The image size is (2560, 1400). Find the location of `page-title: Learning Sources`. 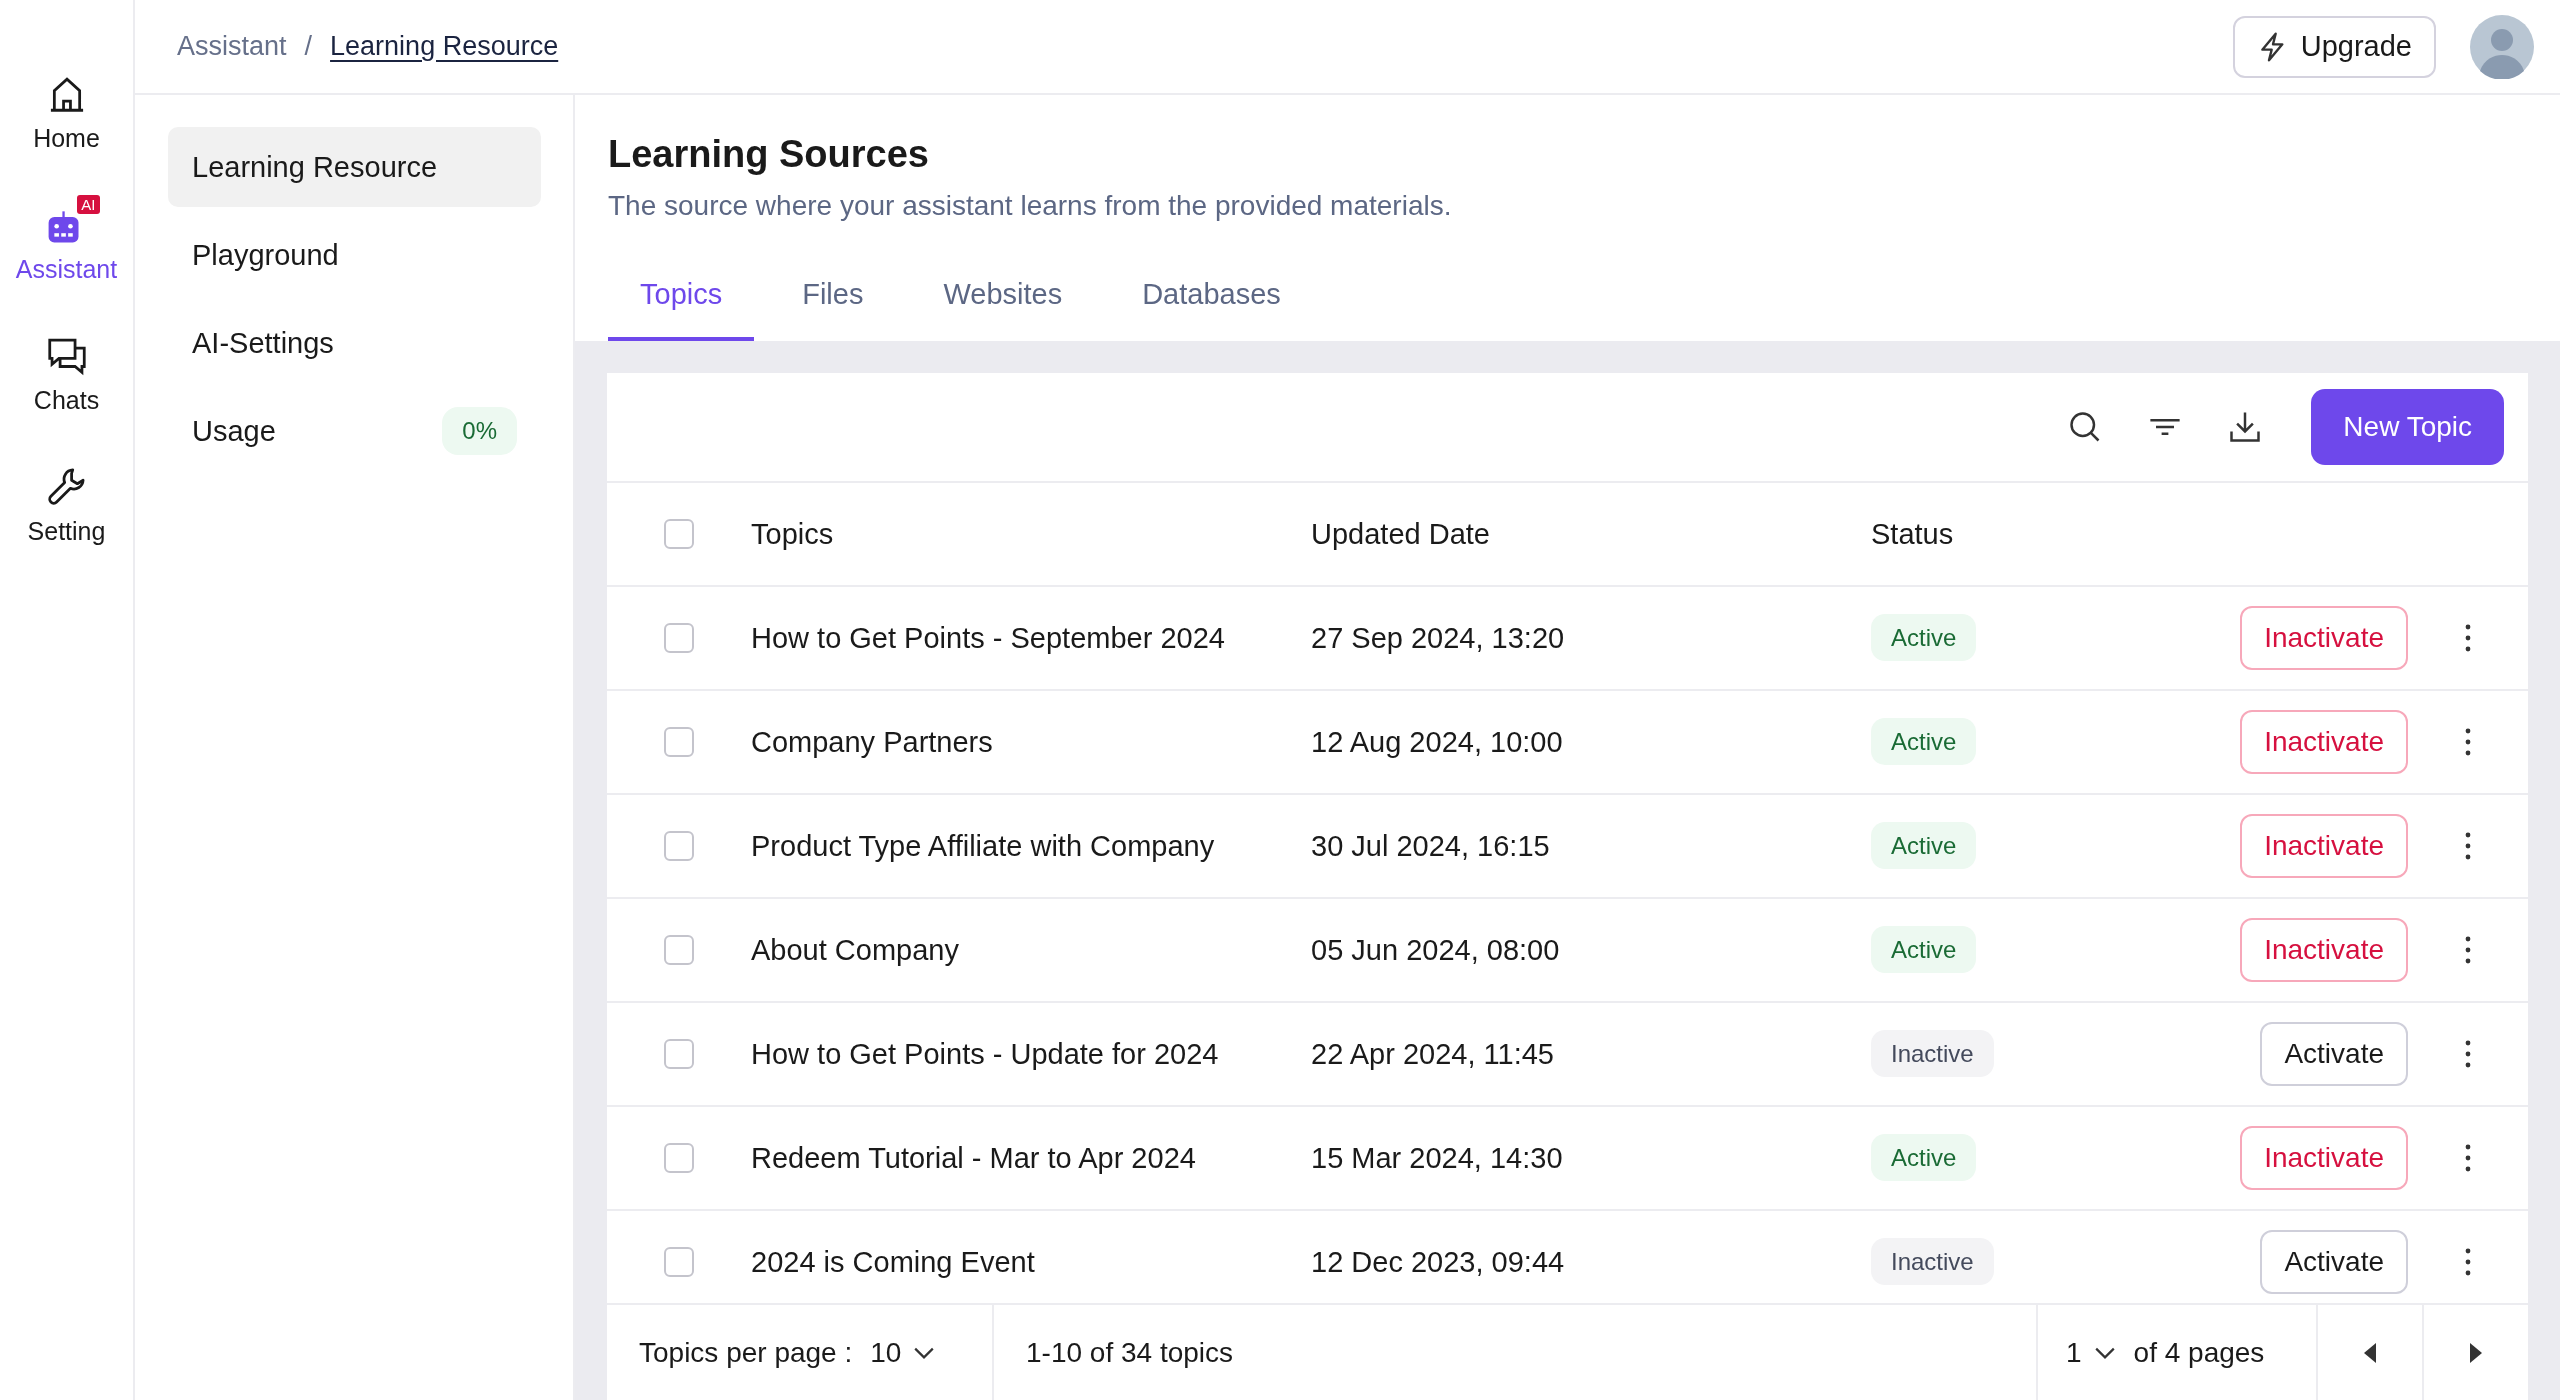

page-title: Learning Sources is located at coordinates (769, 154).